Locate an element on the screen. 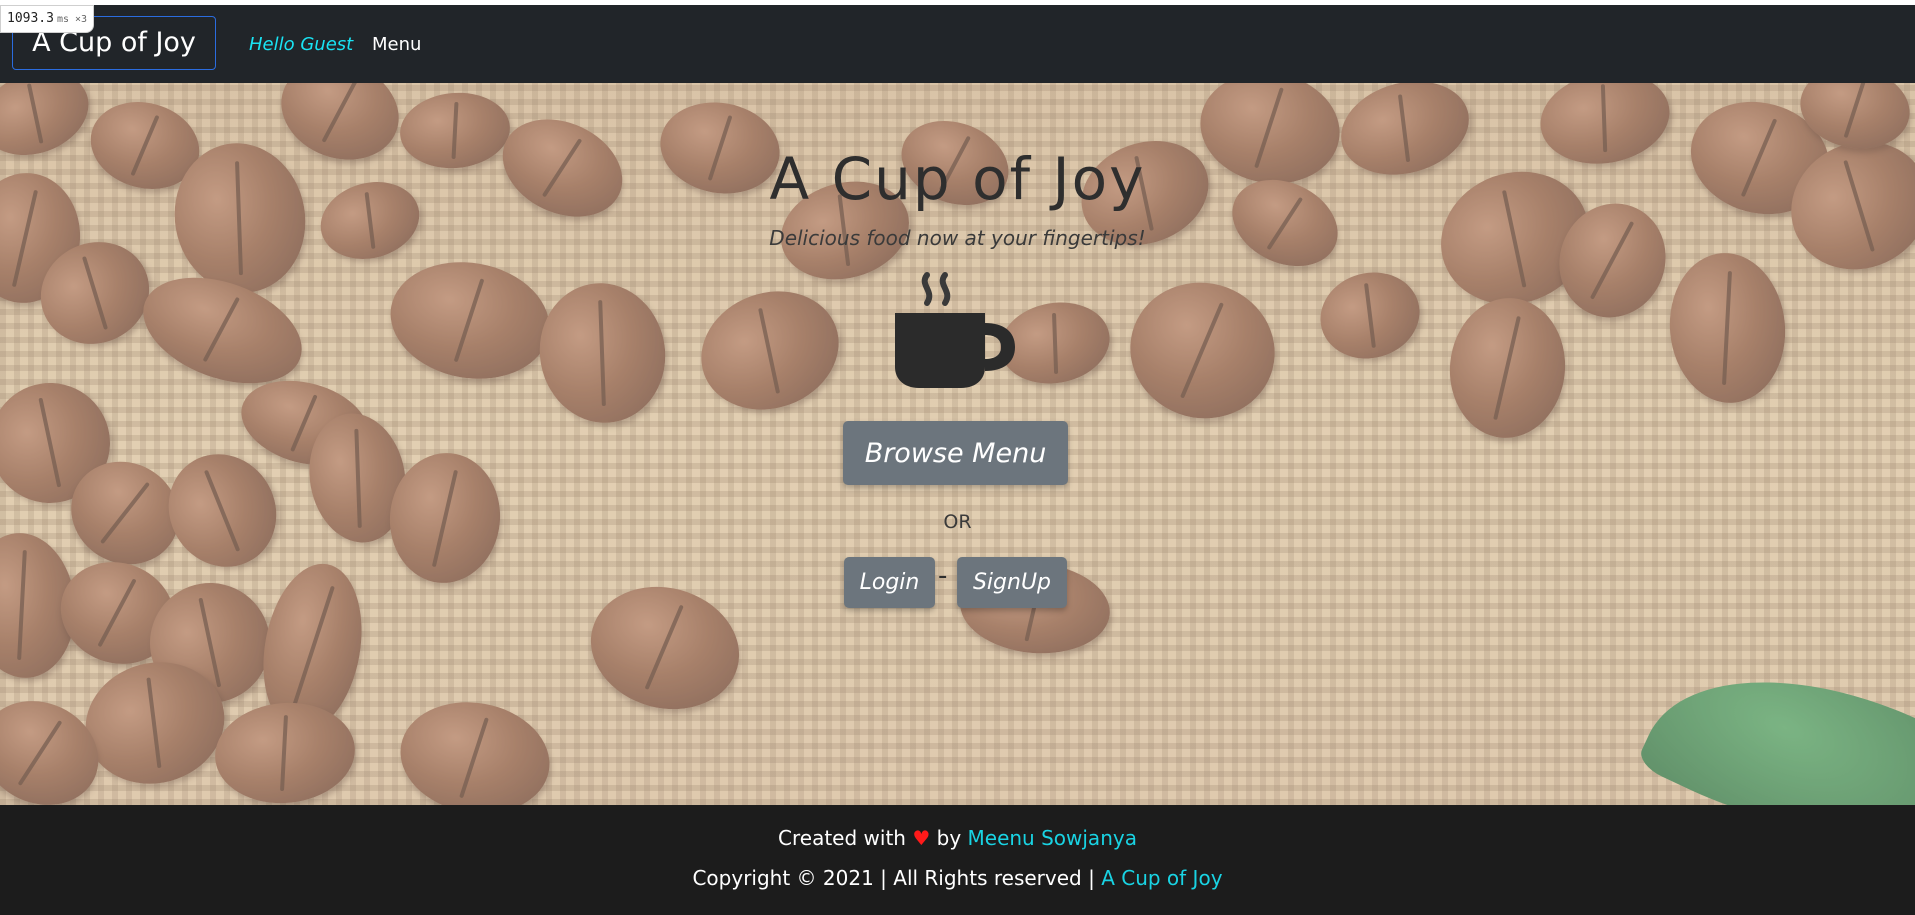 Image resolution: width=1915 pixels, height=915 pixels. coffee-cup-icon is located at coordinates (955, 330).